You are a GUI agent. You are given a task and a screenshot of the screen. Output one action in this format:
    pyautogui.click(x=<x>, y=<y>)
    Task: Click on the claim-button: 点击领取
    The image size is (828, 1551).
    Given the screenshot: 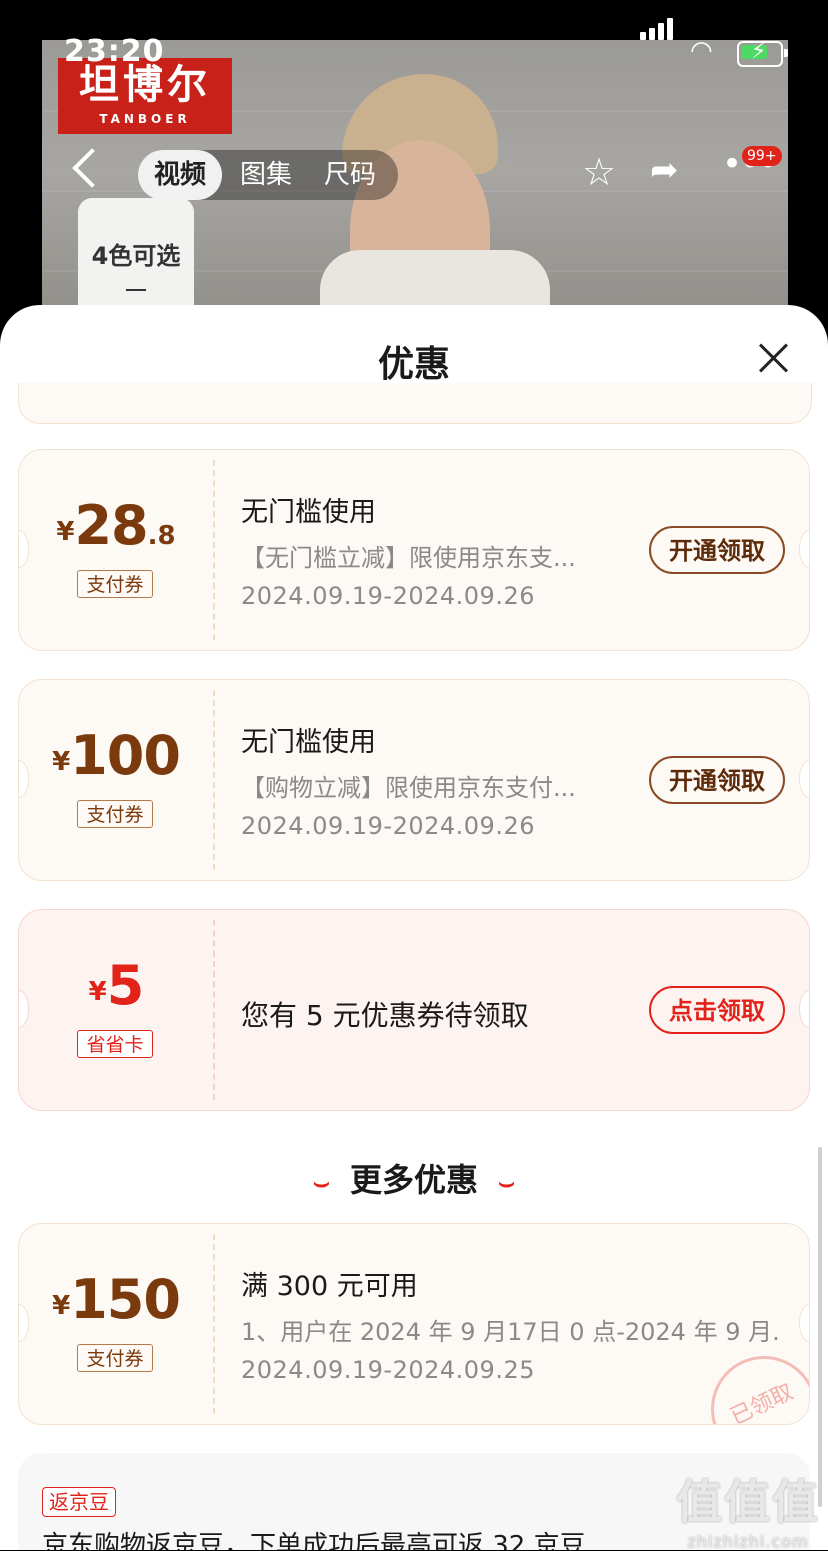 What is the action you would take?
    pyautogui.click(x=717, y=1010)
    